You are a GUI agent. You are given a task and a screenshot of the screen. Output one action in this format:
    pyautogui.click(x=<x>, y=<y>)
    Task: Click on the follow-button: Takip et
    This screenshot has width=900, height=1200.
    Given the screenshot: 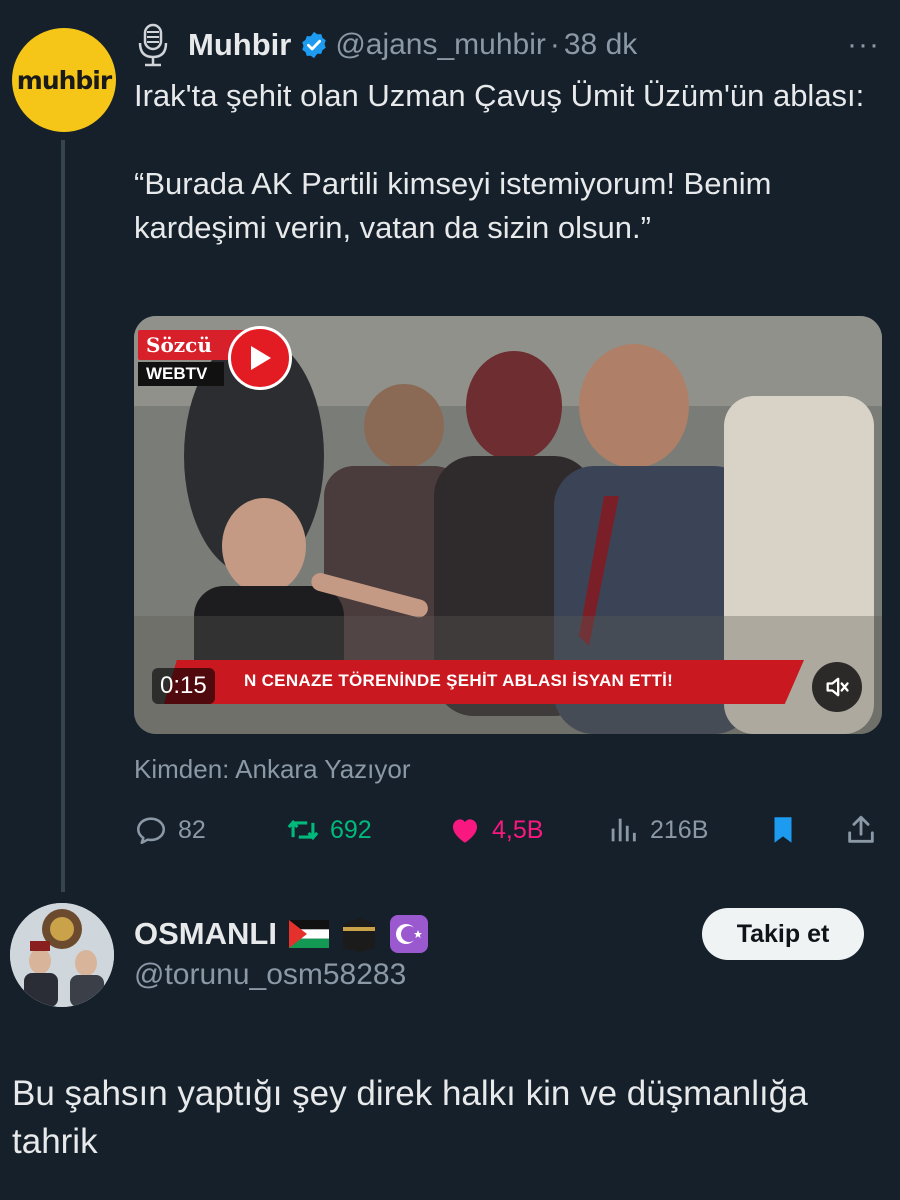 What is the action you would take?
    pyautogui.click(x=783, y=934)
    